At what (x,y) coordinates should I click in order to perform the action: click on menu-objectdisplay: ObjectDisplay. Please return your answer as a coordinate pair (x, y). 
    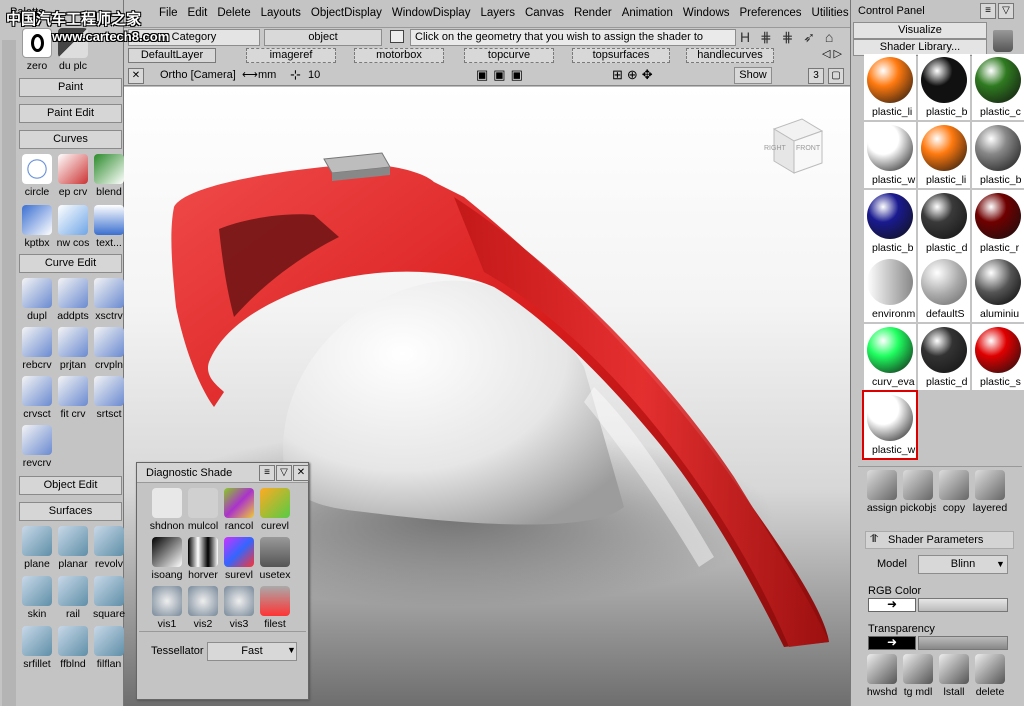
    Looking at the image, I should click on (346, 13).